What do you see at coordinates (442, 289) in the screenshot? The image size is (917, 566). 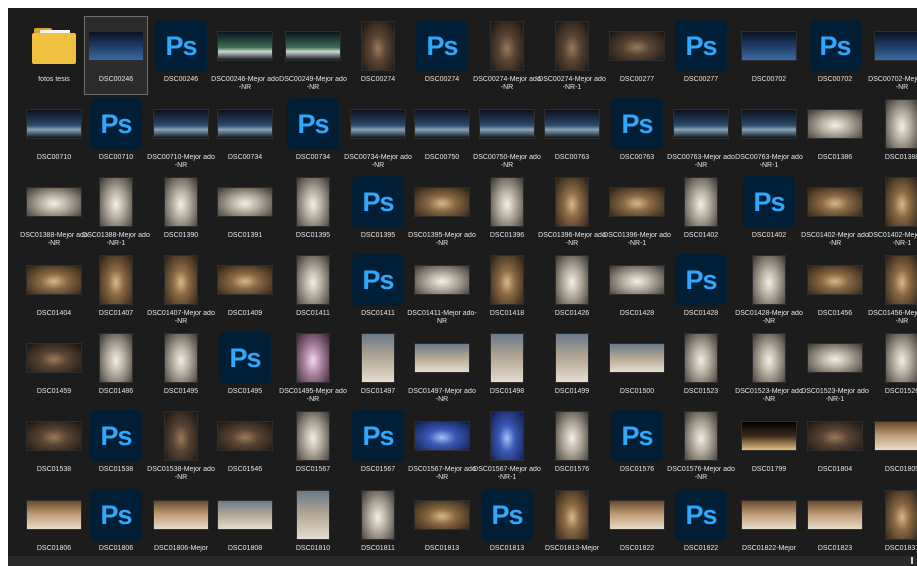 I see `photo-file-3-6: DSC01411-Mejor ado-NR` at bounding box center [442, 289].